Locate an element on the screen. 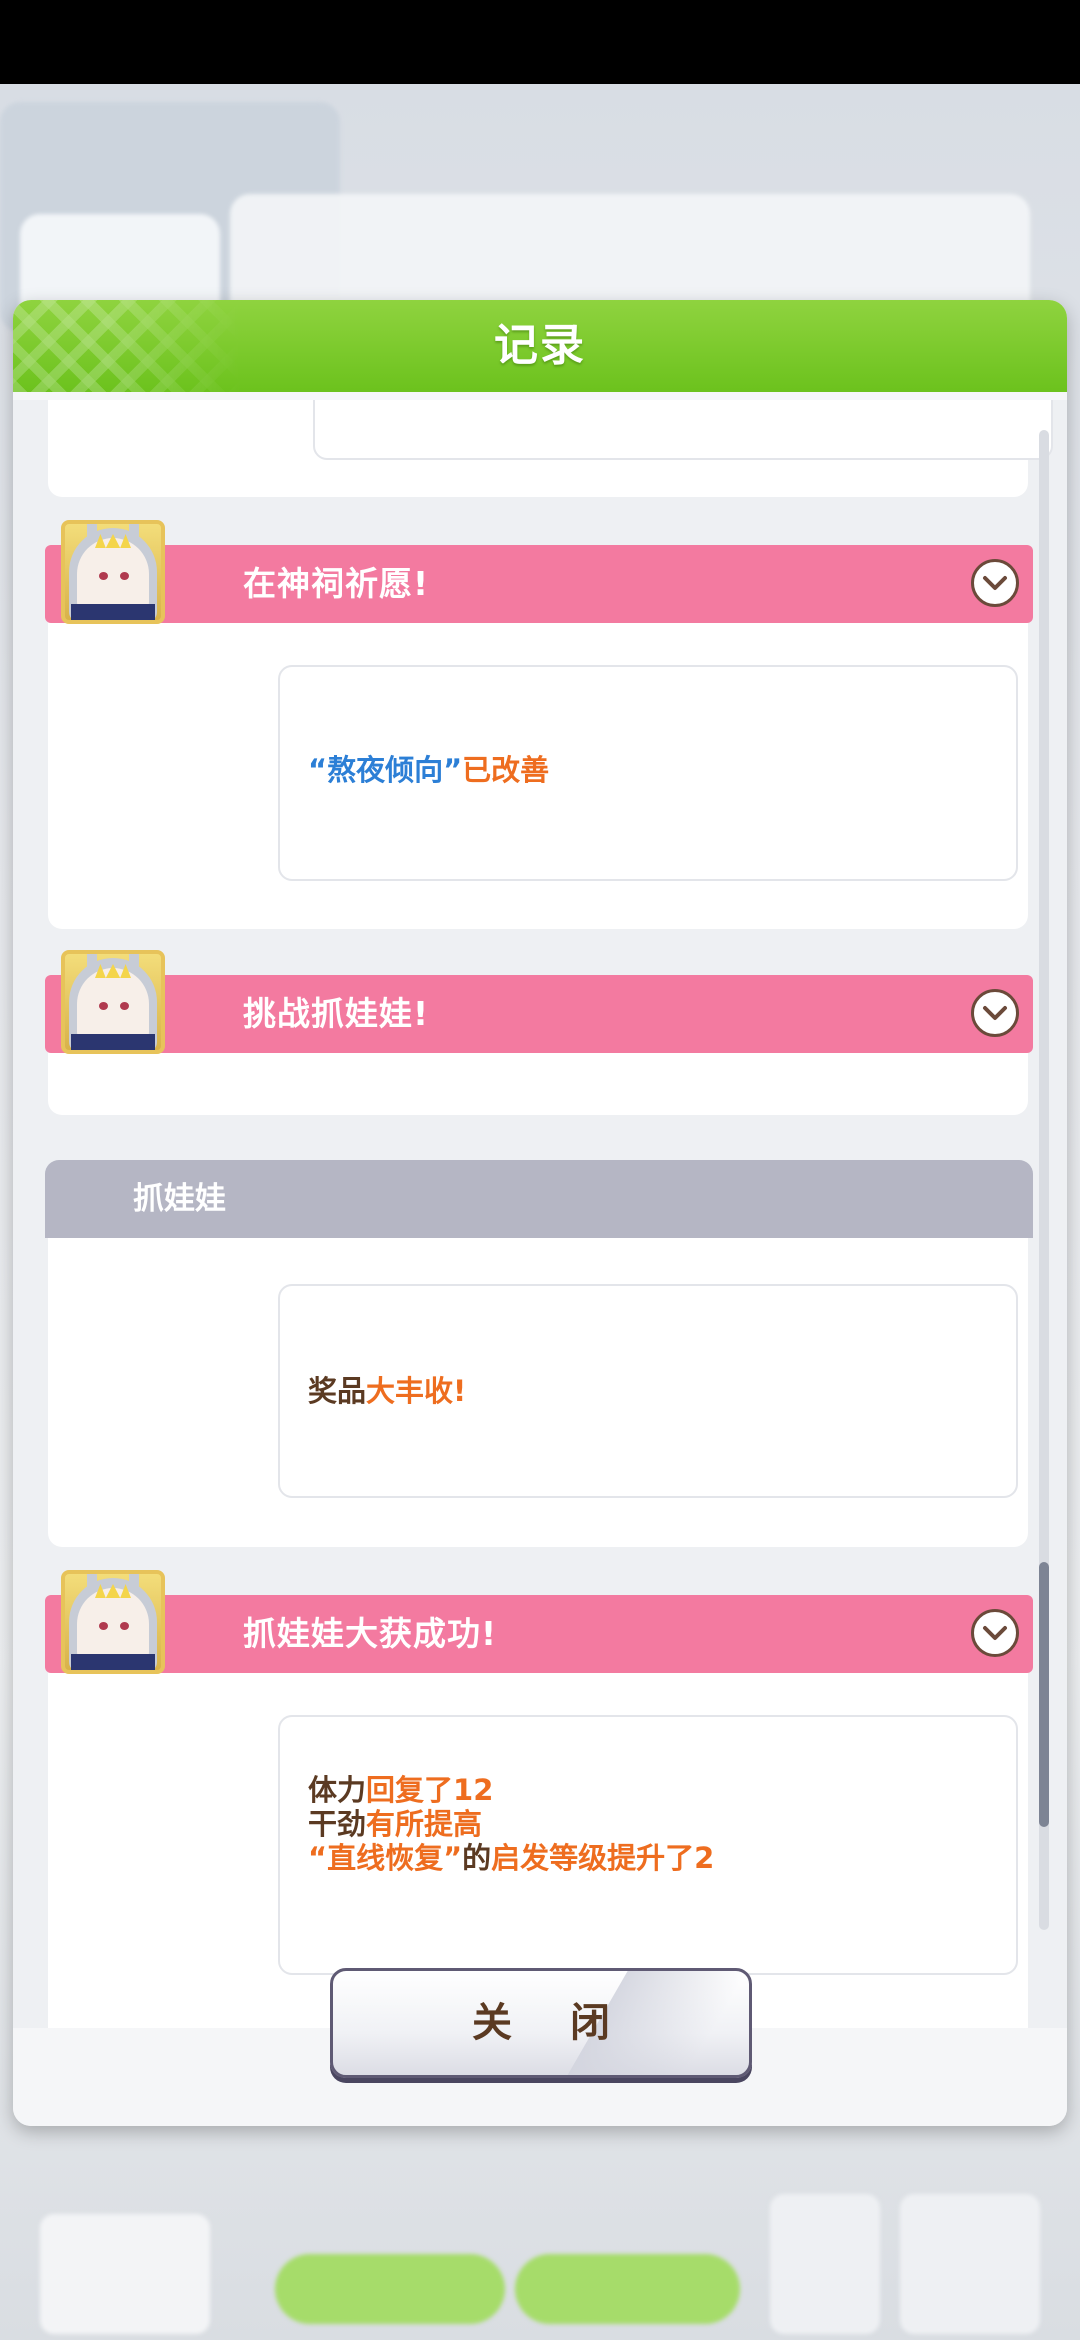 The width and height of the screenshot is (1080, 2340). skill-name: 直线恢复 is located at coordinates (385, 1858).